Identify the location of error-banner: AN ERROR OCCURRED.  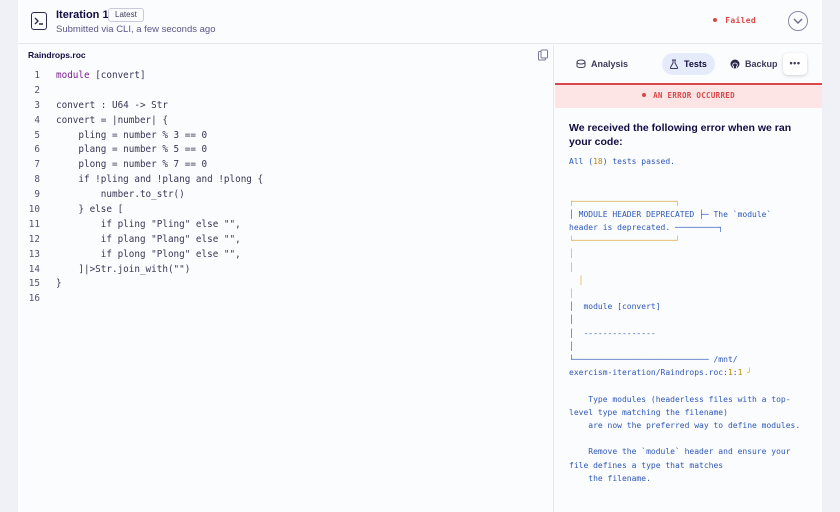
(688, 95).